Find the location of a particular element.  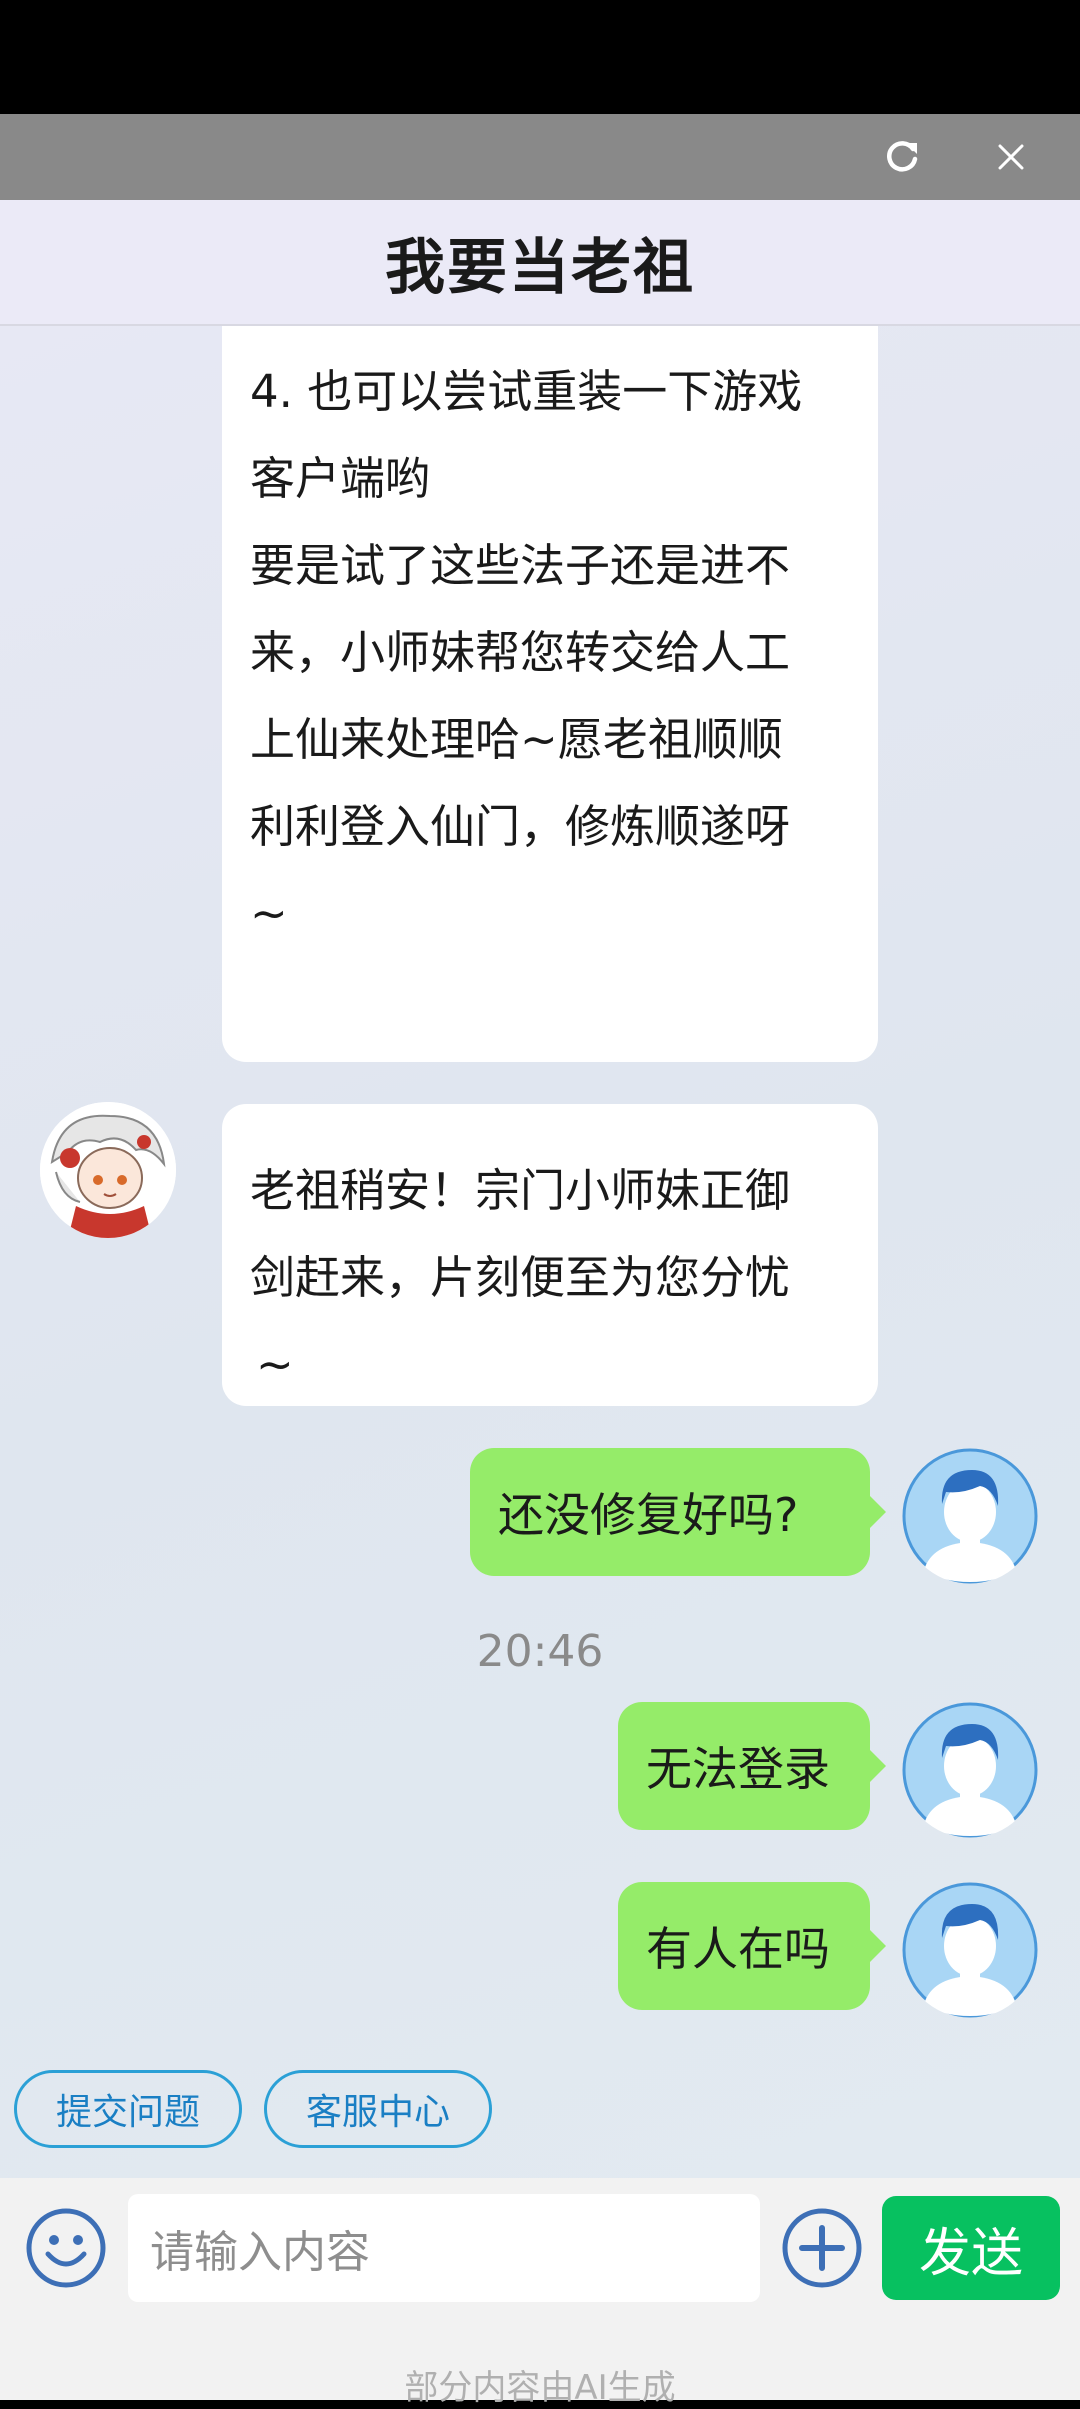

submit-issue-button: 提交问题 is located at coordinates (128, 2109).